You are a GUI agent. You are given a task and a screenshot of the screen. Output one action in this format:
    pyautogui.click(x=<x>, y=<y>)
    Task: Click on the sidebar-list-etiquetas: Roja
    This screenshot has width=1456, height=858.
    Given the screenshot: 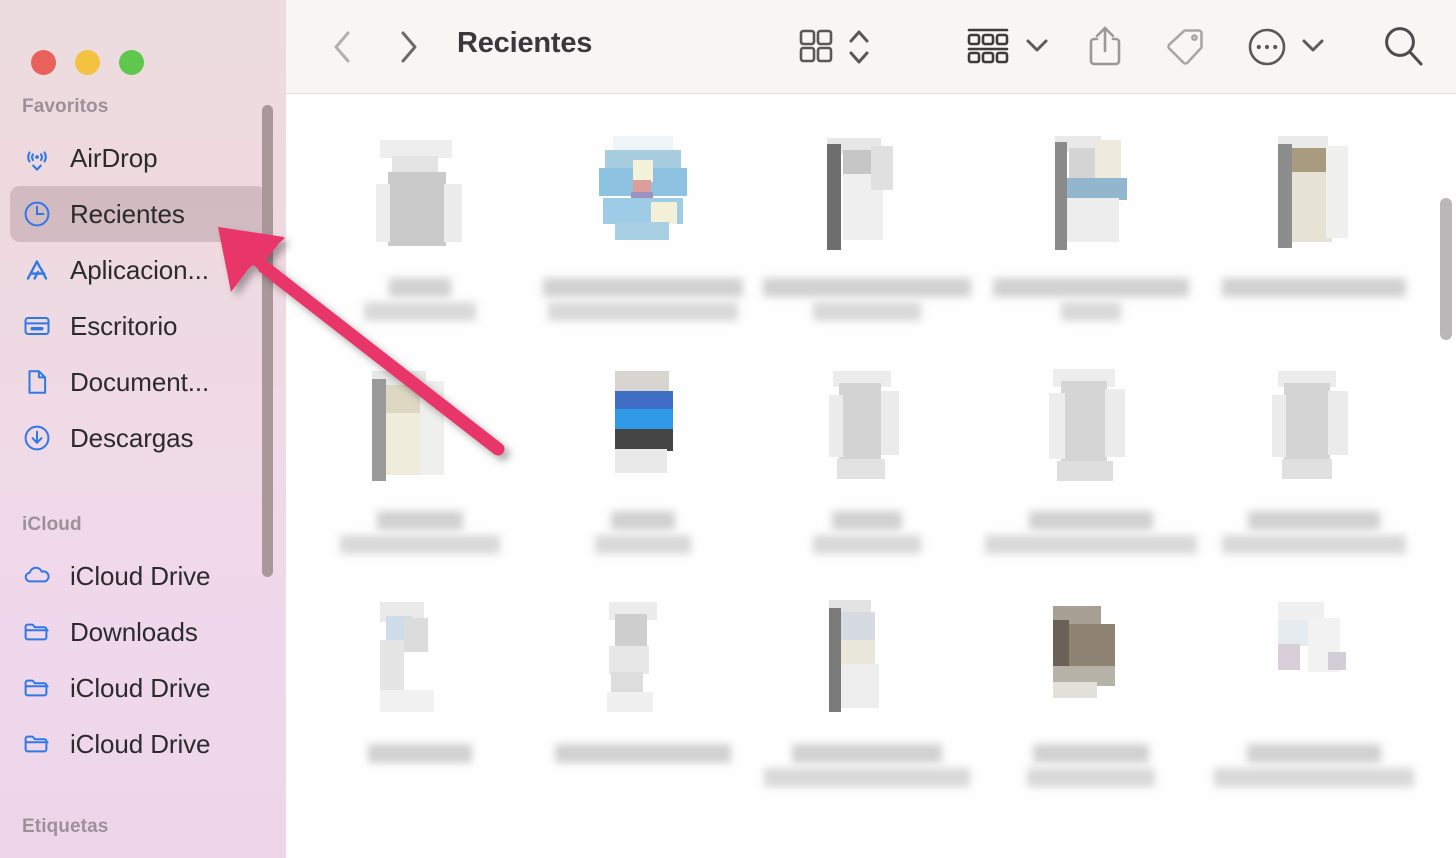 What is the action you would take?
    pyautogui.click(x=143, y=854)
    